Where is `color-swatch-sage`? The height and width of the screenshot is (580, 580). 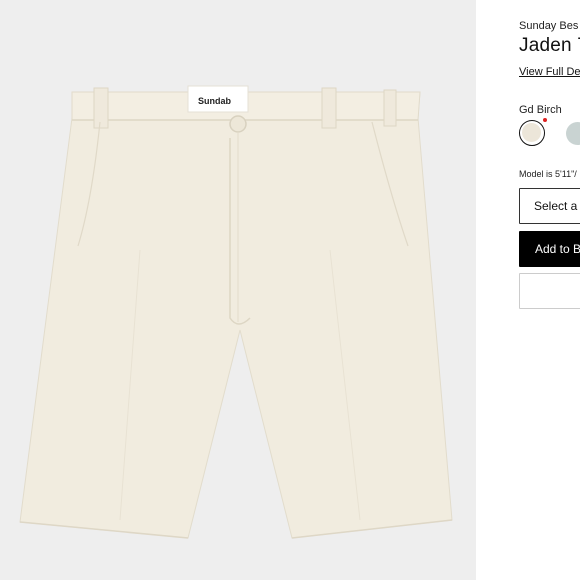 color-swatch-sage is located at coordinates (572, 133).